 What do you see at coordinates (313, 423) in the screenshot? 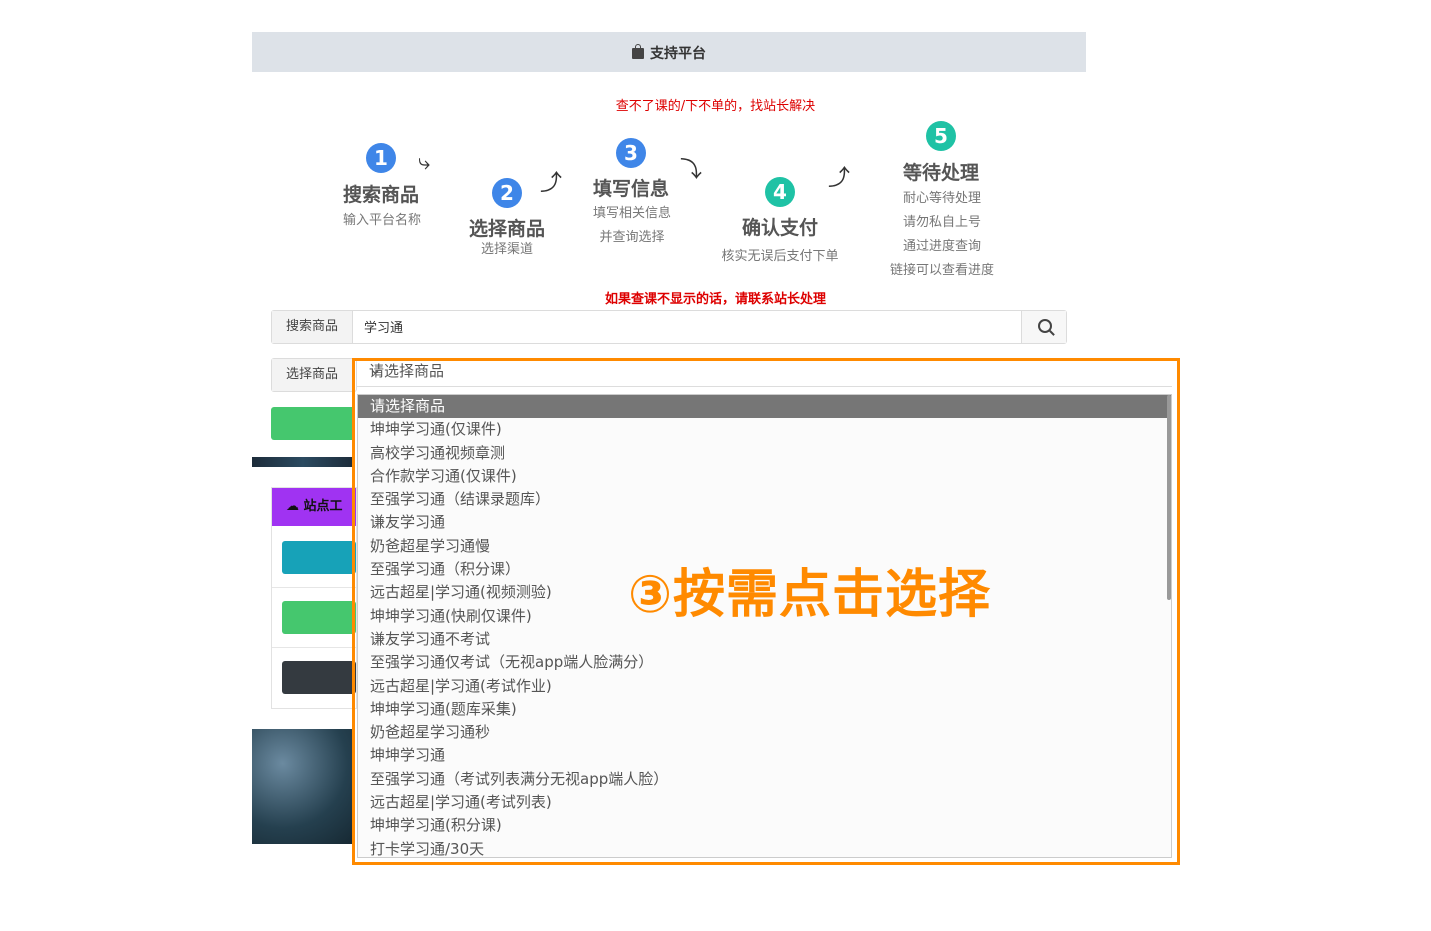
I see `submit-button` at bounding box center [313, 423].